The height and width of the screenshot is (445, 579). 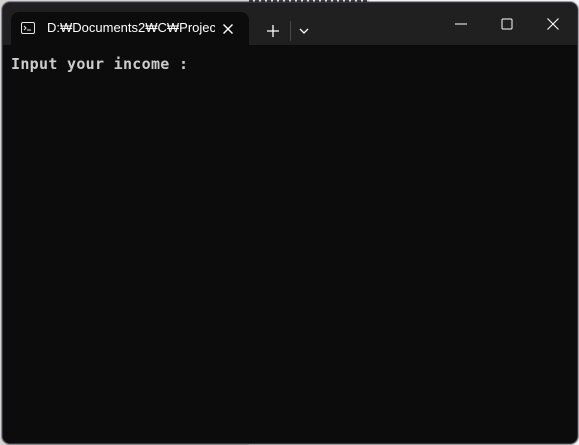 What do you see at coordinates (28, 28) in the screenshot?
I see `terminal-icon` at bounding box center [28, 28].